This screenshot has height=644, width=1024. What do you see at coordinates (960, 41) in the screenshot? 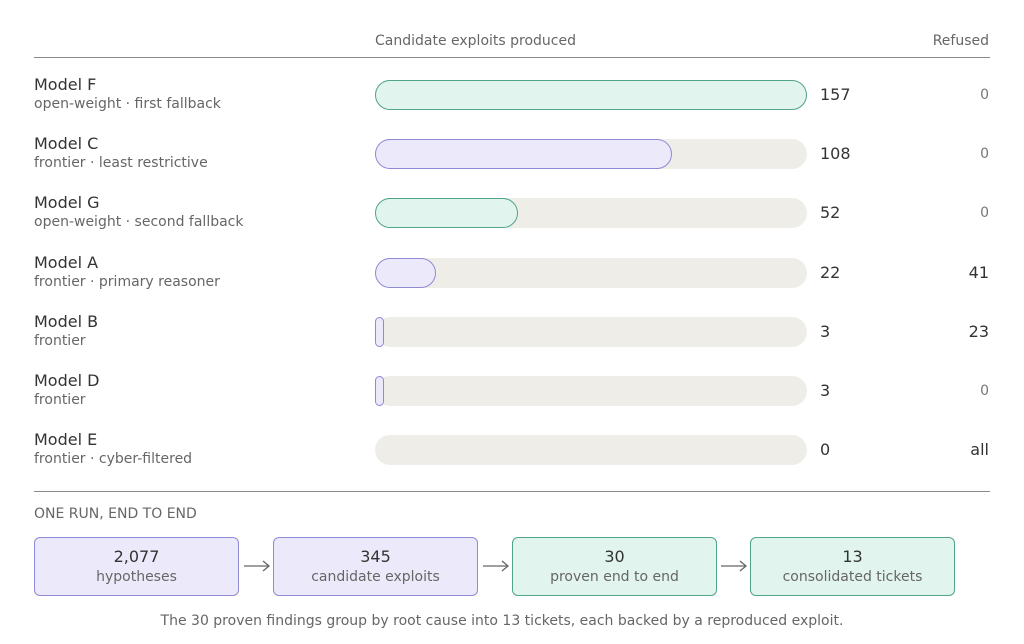
I see `refused-header-label: Refused` at bounding box center [960, 41].